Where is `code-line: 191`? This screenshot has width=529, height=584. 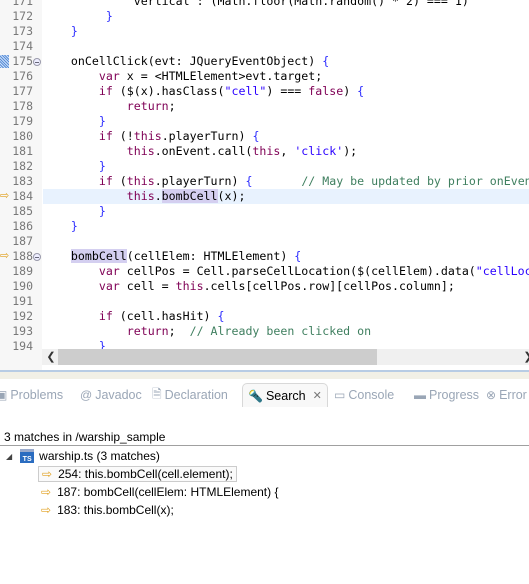 code-line: 191 is located at coordinates (264, 301).